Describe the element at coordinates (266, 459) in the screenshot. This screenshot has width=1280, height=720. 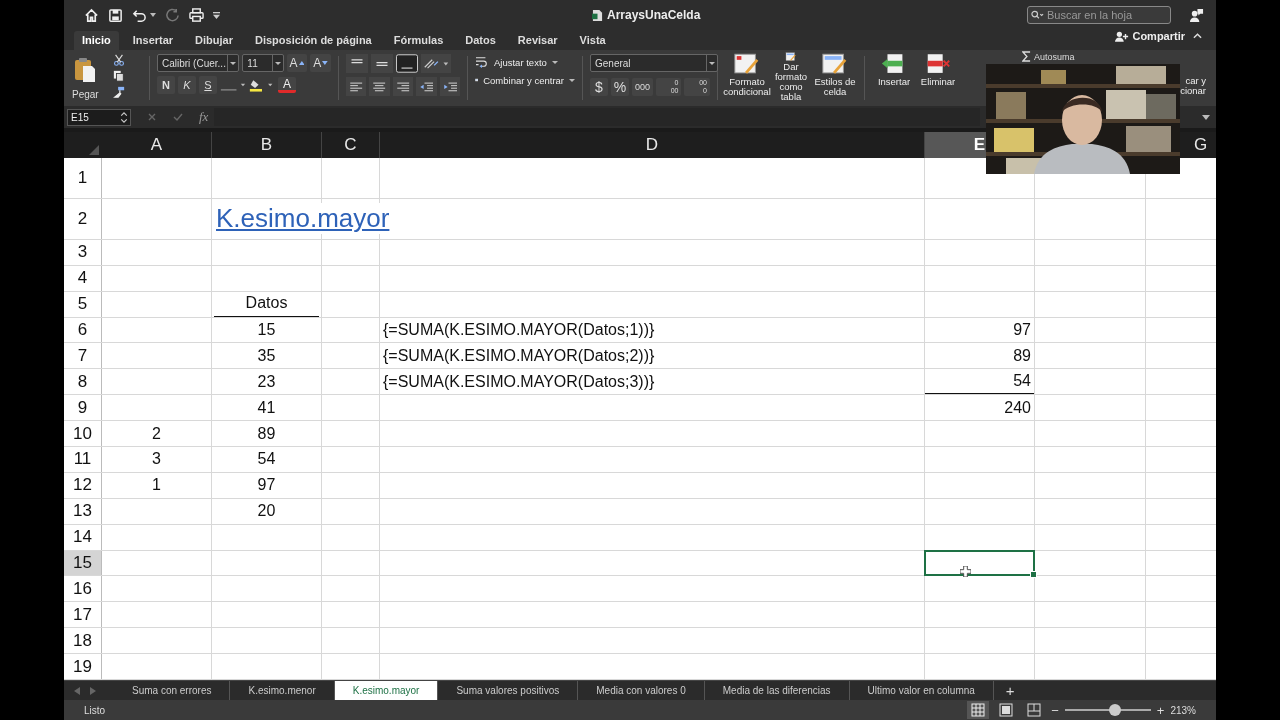
I see `cell-text: 54` at that location.